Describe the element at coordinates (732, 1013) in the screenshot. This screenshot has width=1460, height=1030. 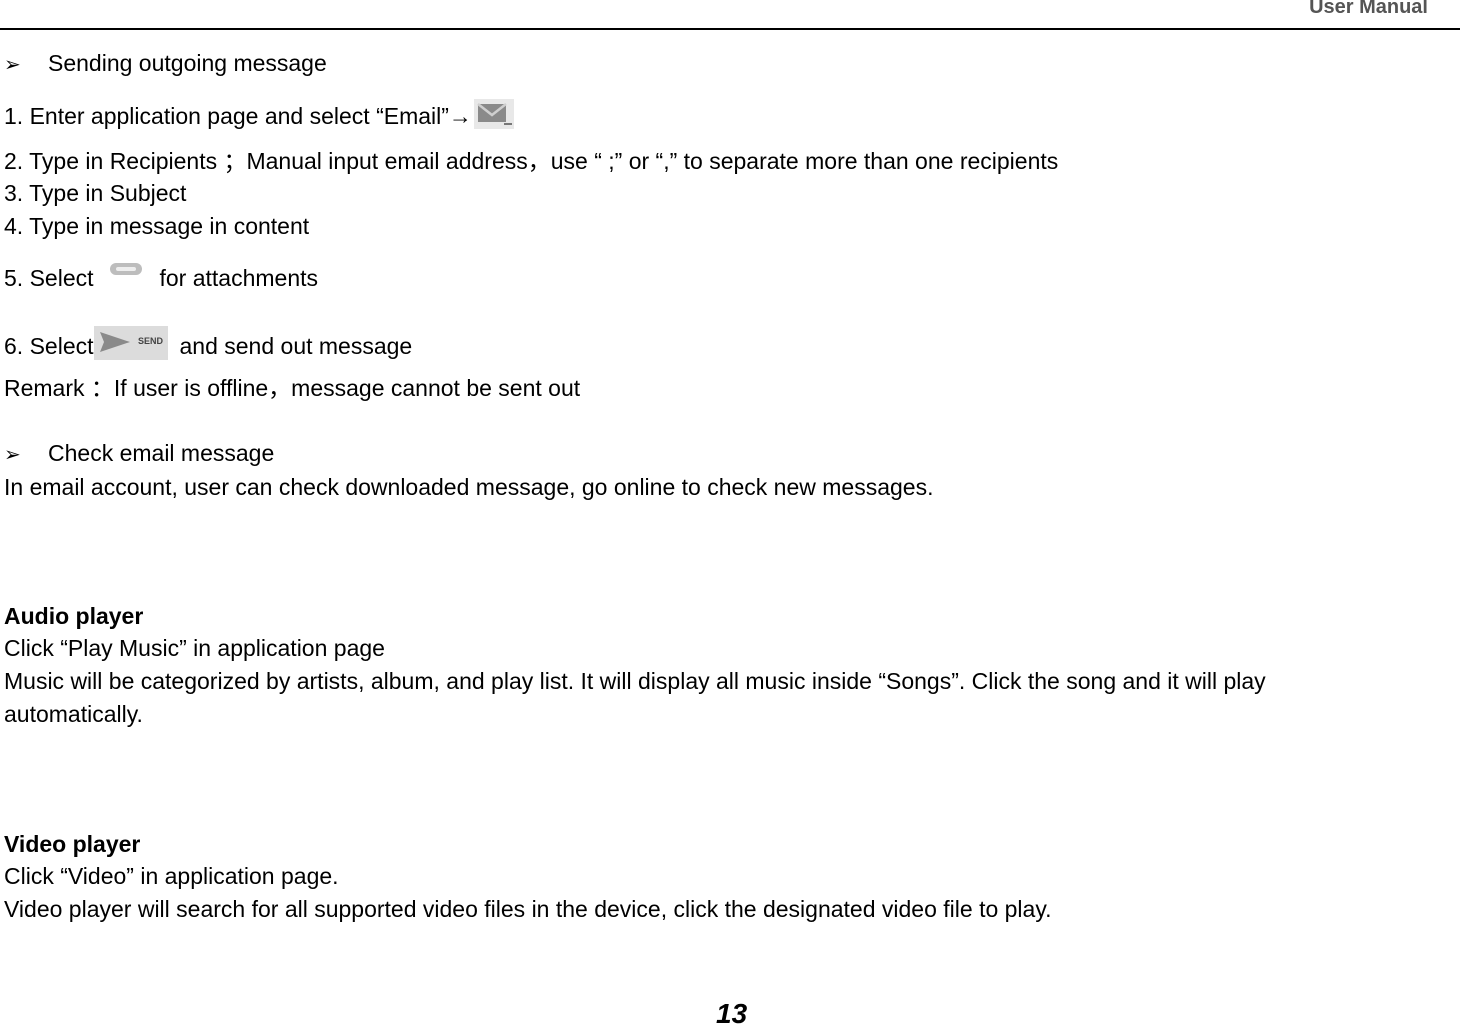
I see `page-number: 13` at that location.